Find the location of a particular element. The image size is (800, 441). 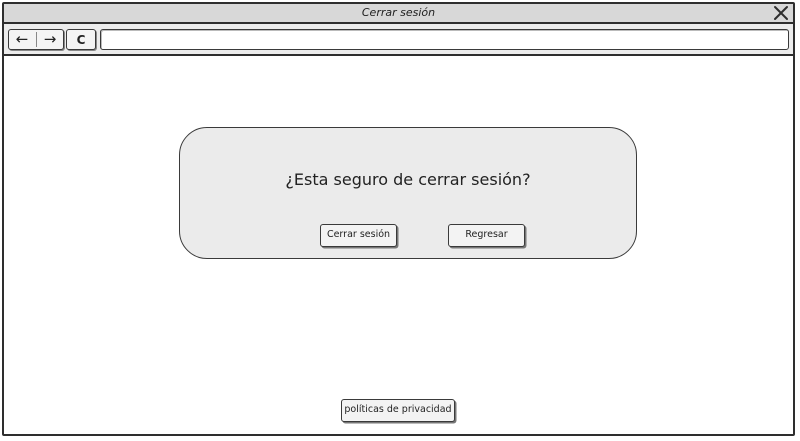

reload-button: C is located at coordinates (81, 39).